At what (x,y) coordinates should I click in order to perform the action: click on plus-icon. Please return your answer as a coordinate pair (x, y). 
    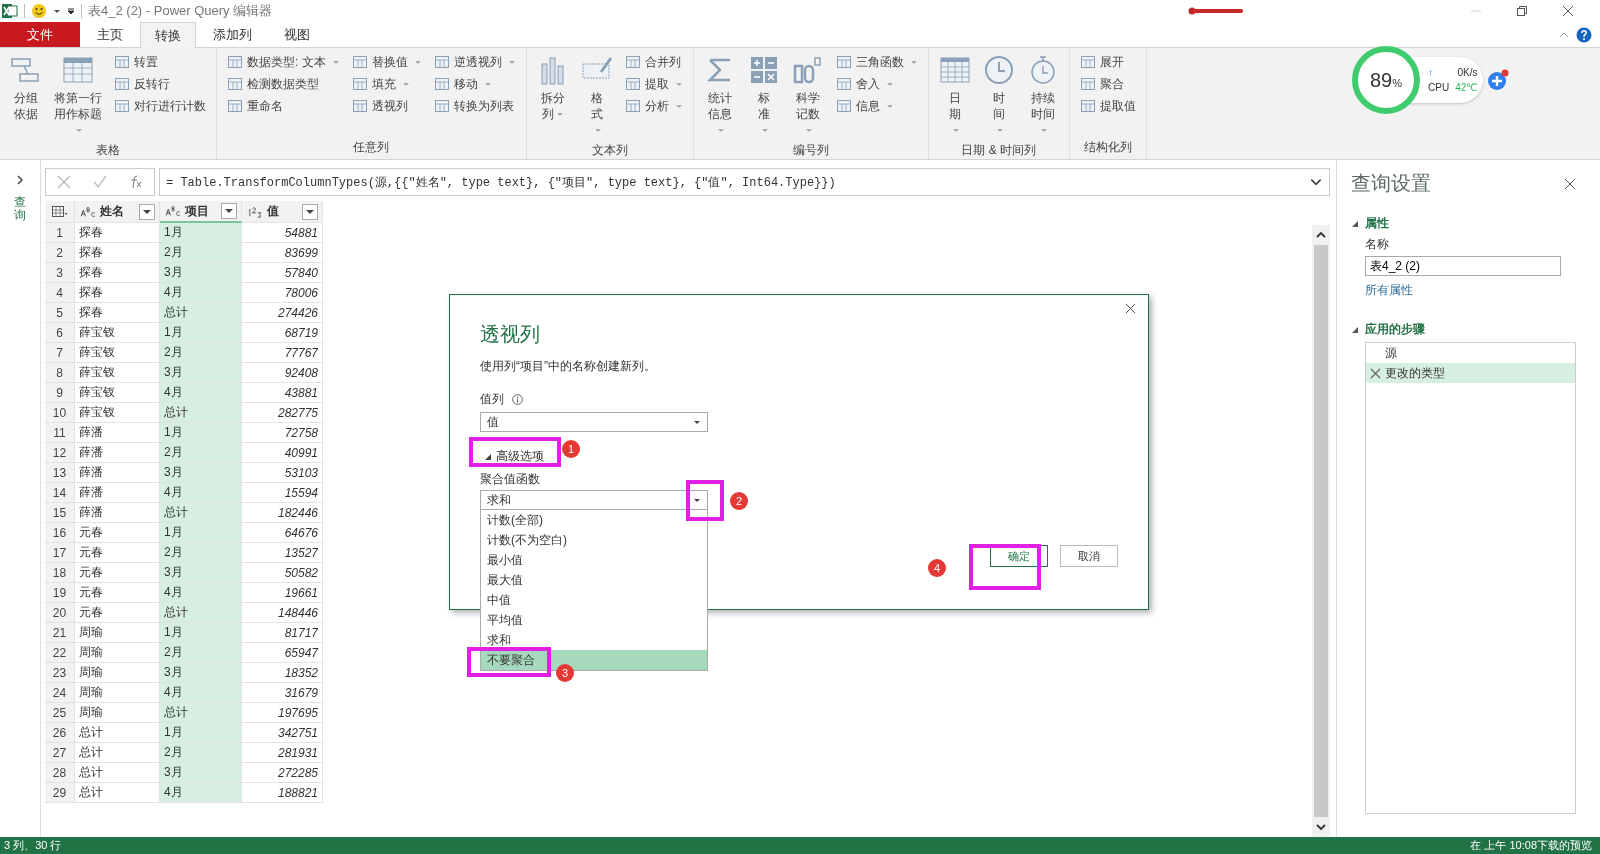
    Looking at the image, I should click on (1498, 80).